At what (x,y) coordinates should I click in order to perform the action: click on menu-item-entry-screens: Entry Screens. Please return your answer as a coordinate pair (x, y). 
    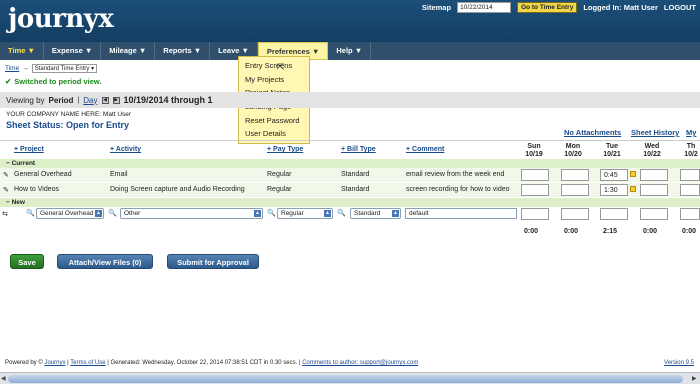
    Looking at the image, I should click on (274, 66).